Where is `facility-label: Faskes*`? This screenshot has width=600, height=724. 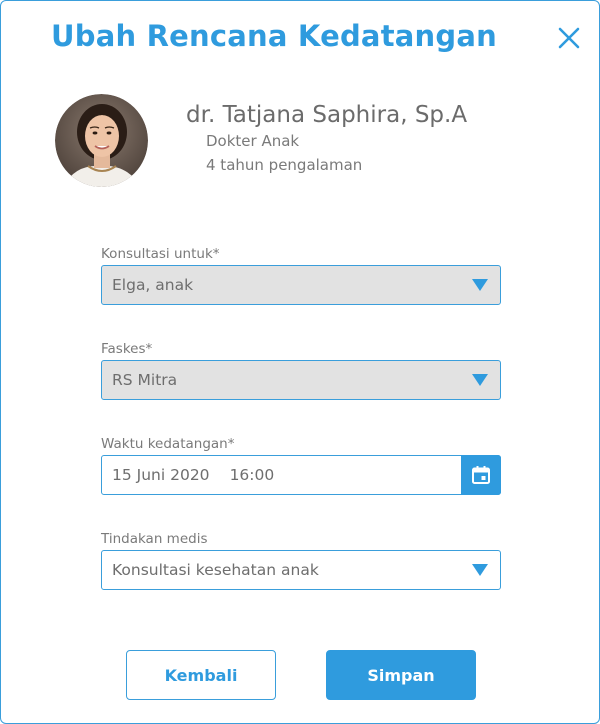 facility-label: Faskes* is located at coordinates (127, 349).